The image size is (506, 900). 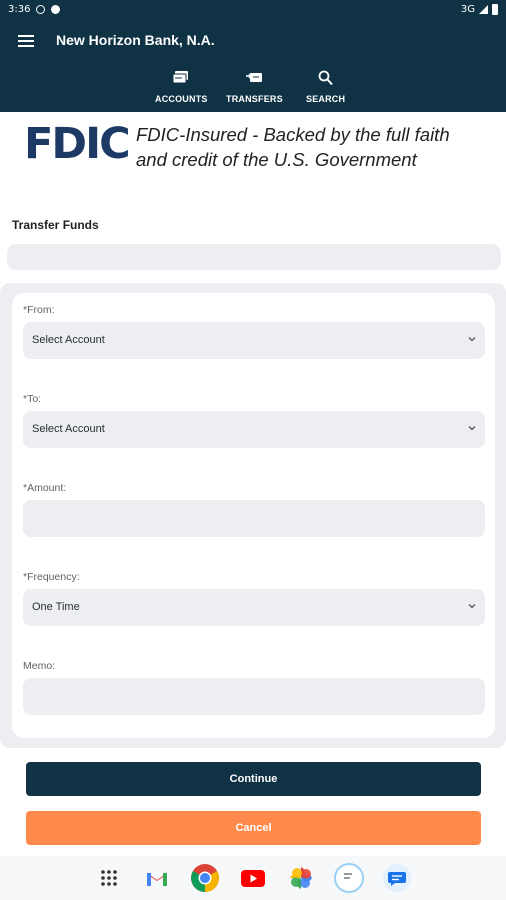 I want to click on battery-icon, so click(x=495, y=9).